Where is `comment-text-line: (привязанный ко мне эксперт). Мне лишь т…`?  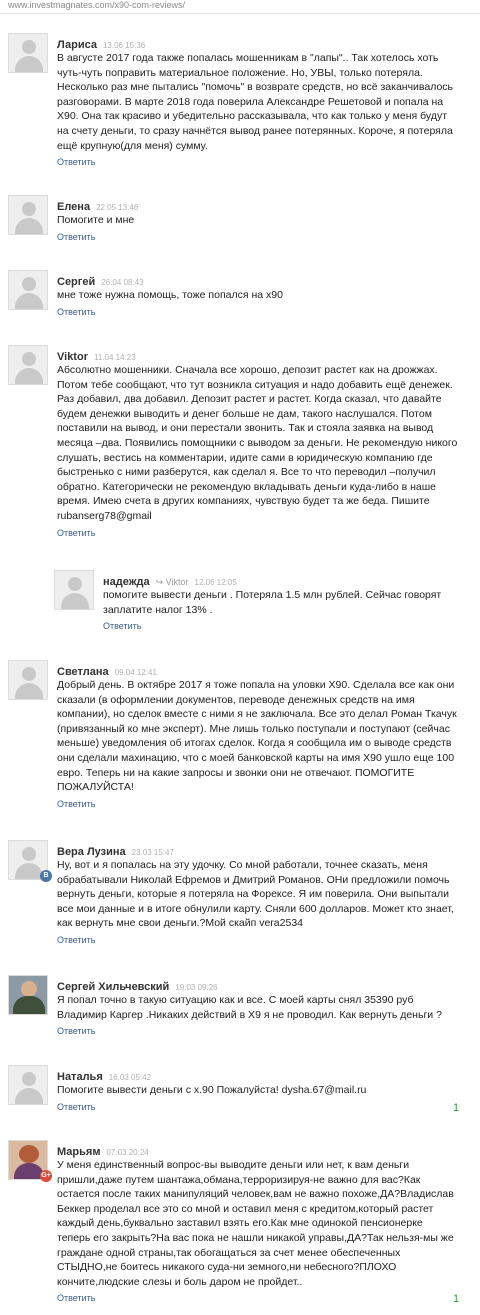
comment-text-line: (привязанный ко мне эксперт). Мне лишь т… is located at coordinates (253, 728).